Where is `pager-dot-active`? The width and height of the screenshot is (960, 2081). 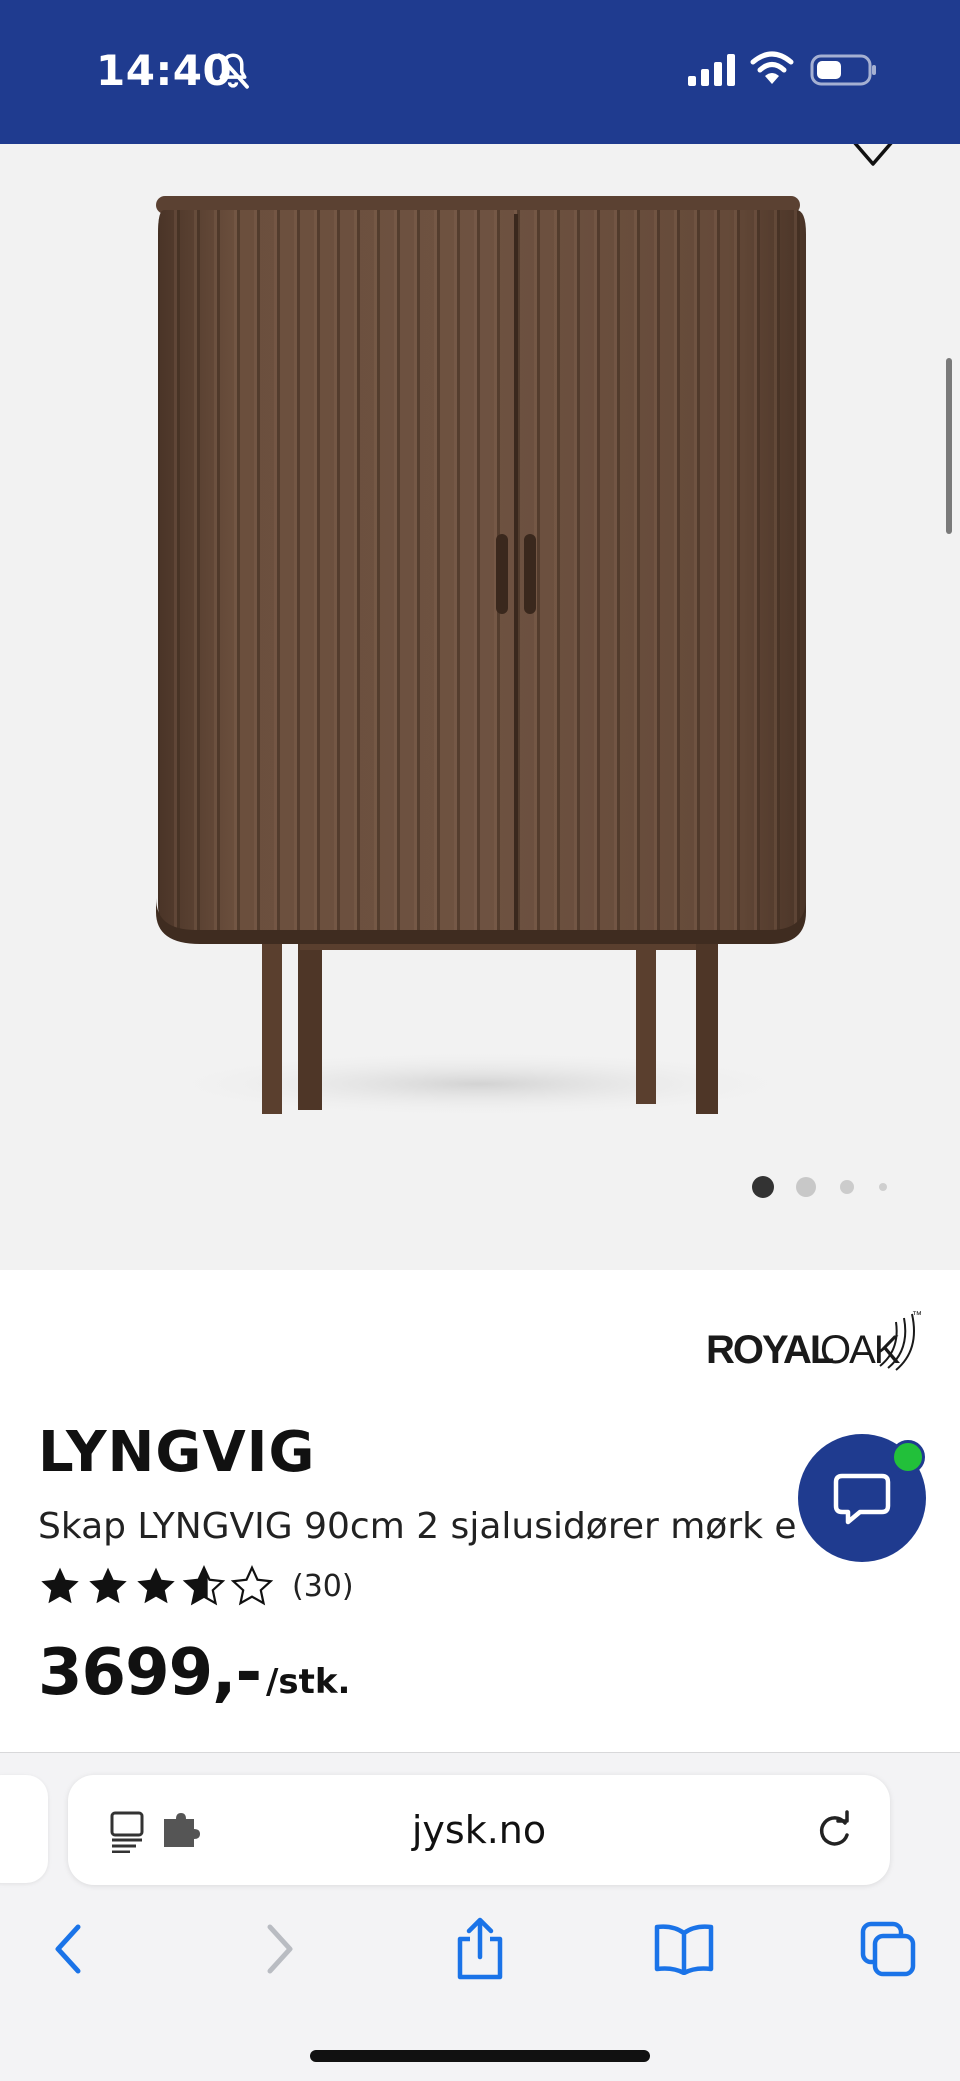
pager-dot-active is located at coordinates (763, 1187).